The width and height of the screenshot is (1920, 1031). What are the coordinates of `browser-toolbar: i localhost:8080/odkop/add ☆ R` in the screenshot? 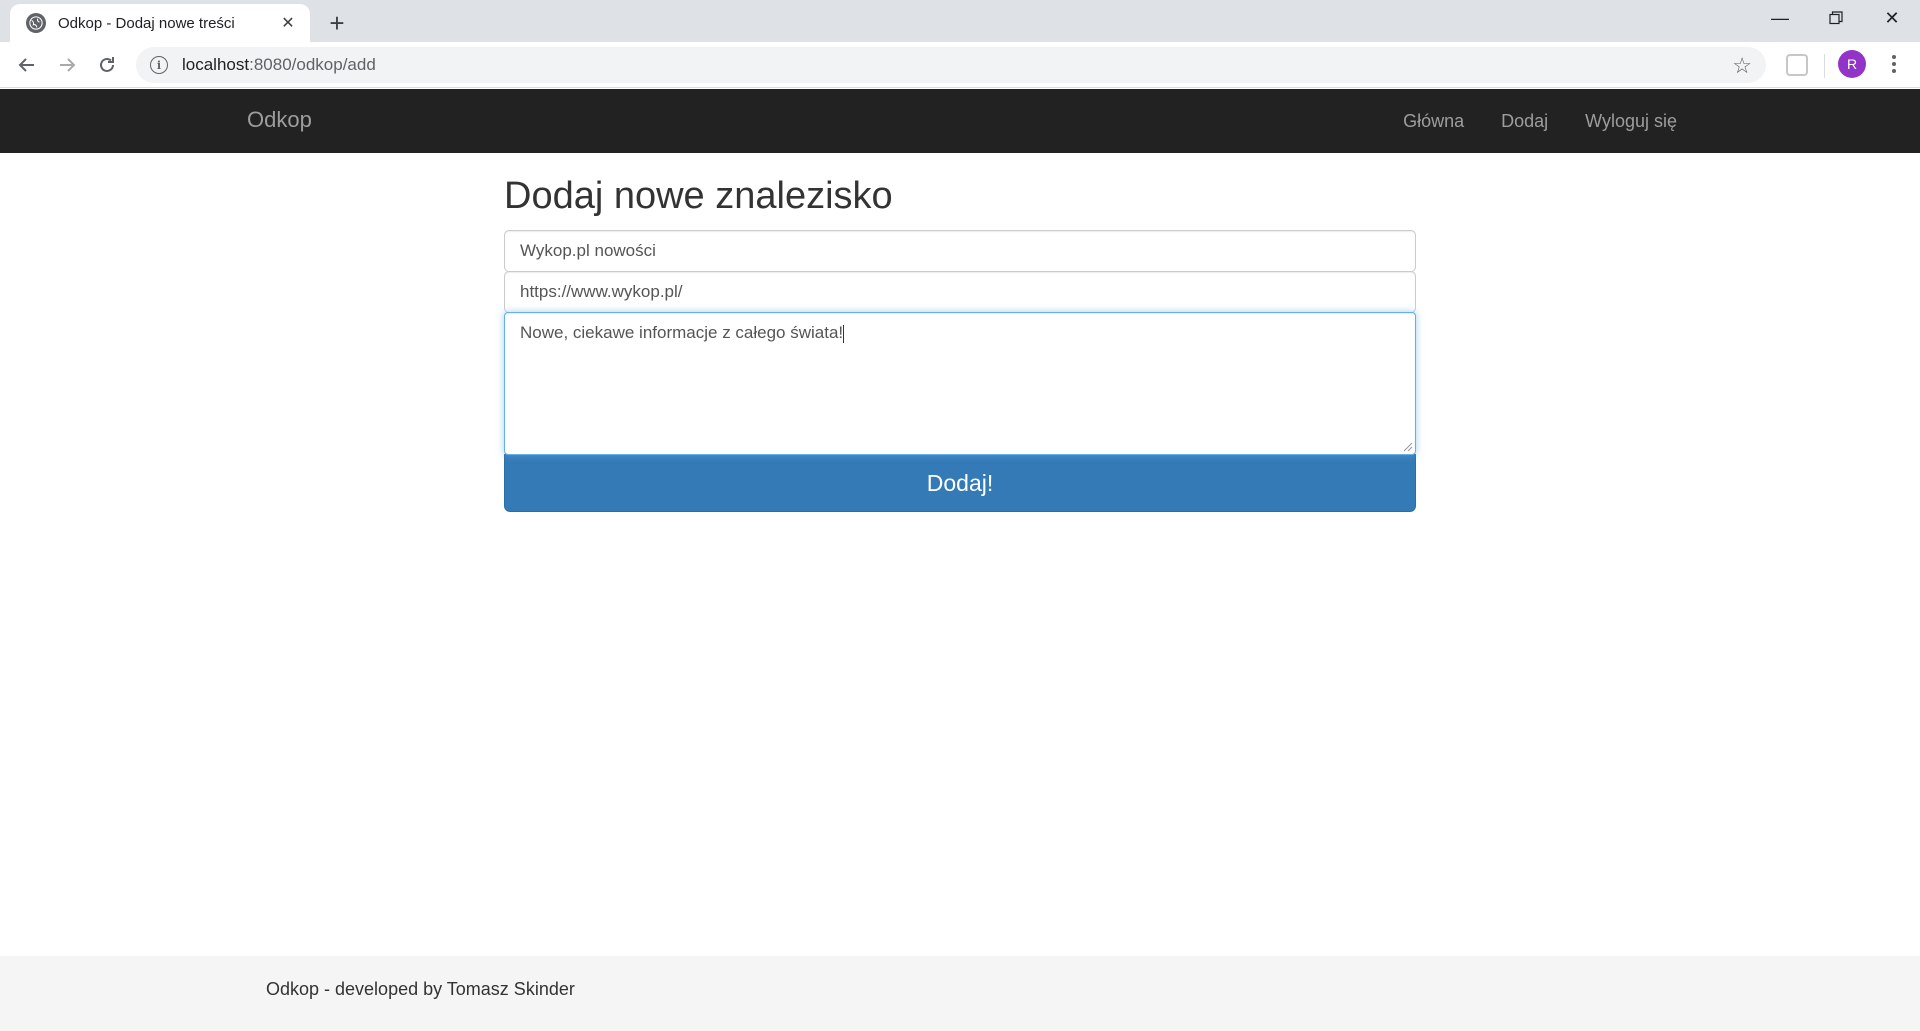 It's located at (960, 65).